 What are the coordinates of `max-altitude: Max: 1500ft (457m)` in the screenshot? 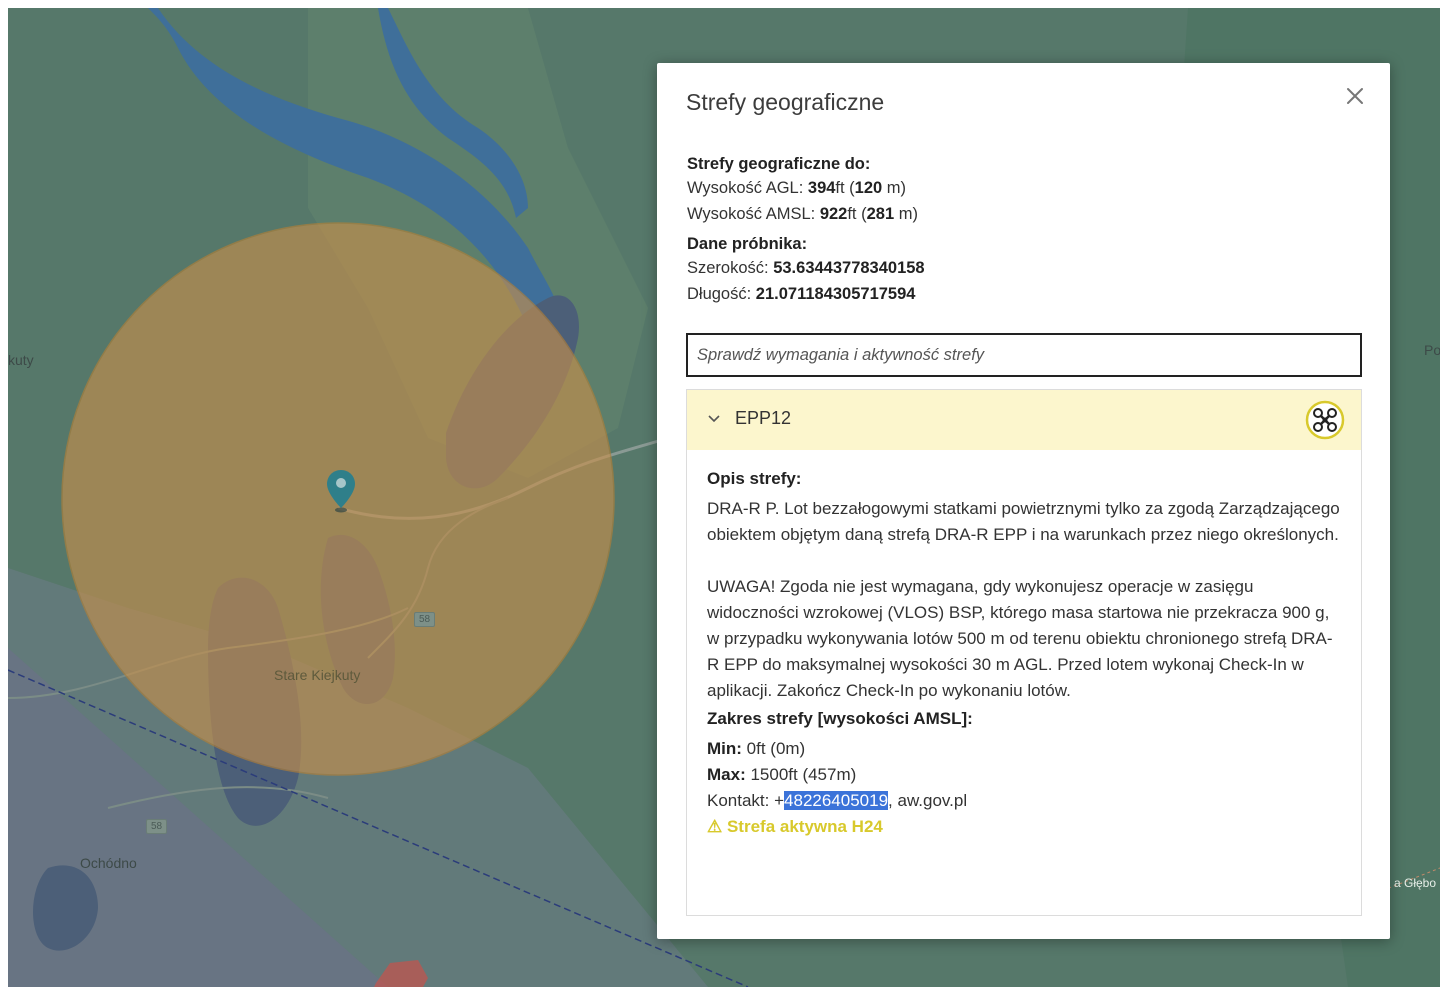 It's located at (782, 774).